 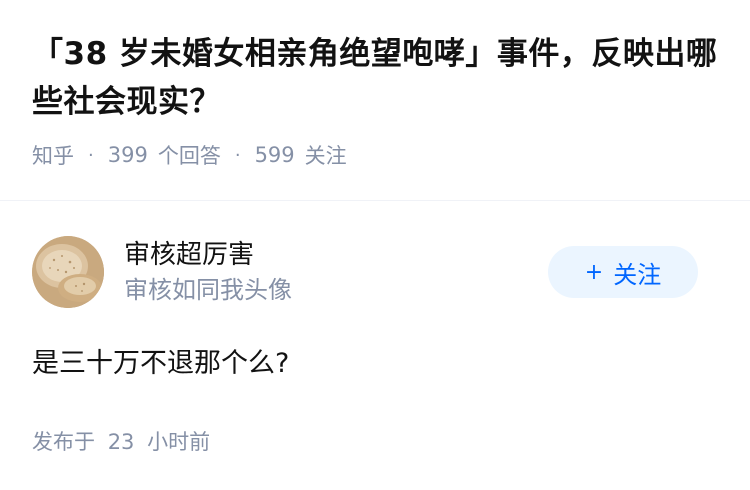 I want to click on author-info: 审核超厉害 审核如同我头像, so click(x=208, y=272).